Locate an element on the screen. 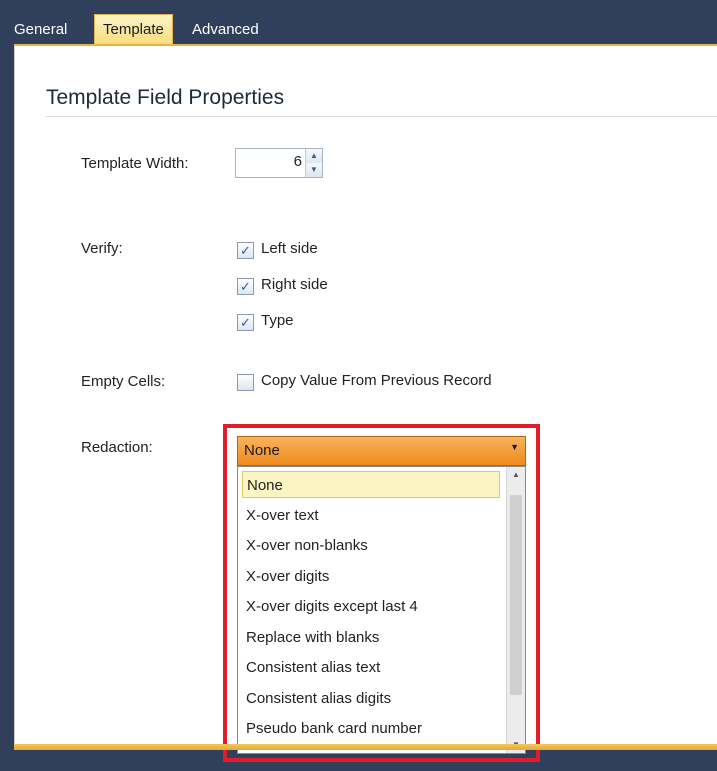 This screenshot has width=717, height=771. scroll-up-icon: ▲ is located at coordinates (516, 475).